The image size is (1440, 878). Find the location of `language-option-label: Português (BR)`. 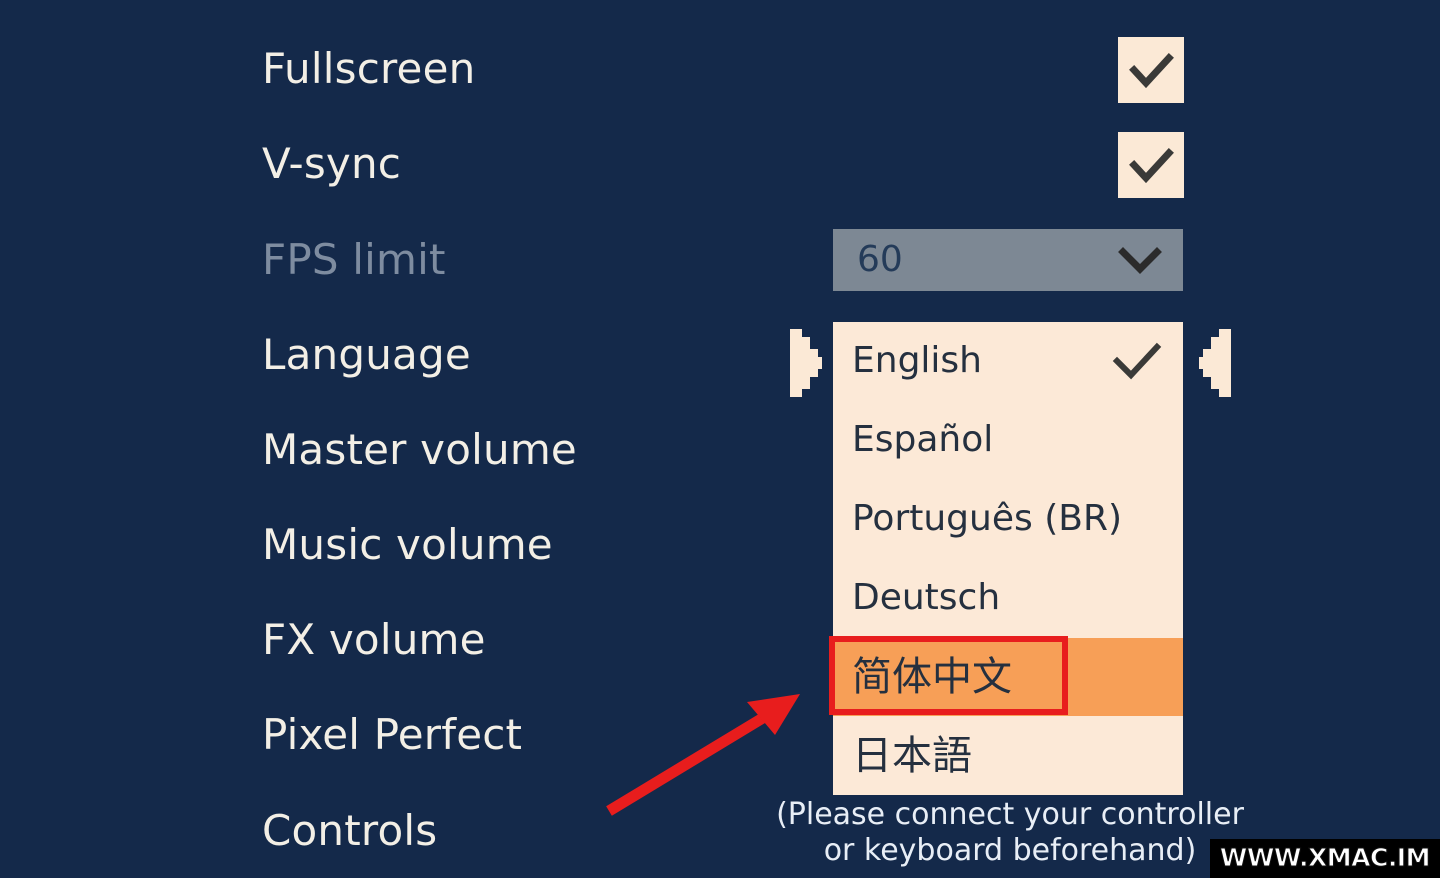

language-option-label: Português (BR) is located at coordinates (987, 518).